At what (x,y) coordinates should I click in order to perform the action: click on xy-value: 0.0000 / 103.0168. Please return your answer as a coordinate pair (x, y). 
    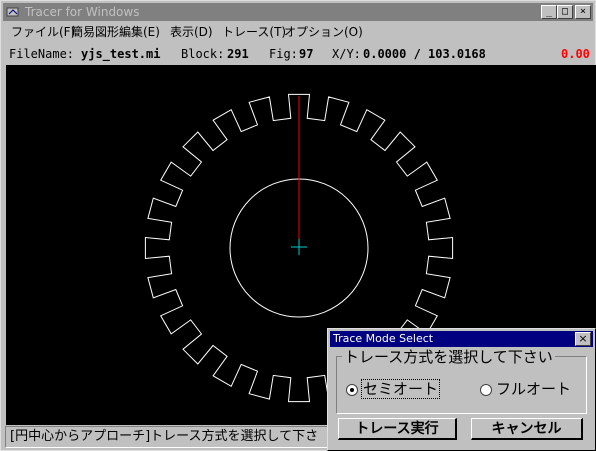
    Looking at the image, I should click on (424, 54).